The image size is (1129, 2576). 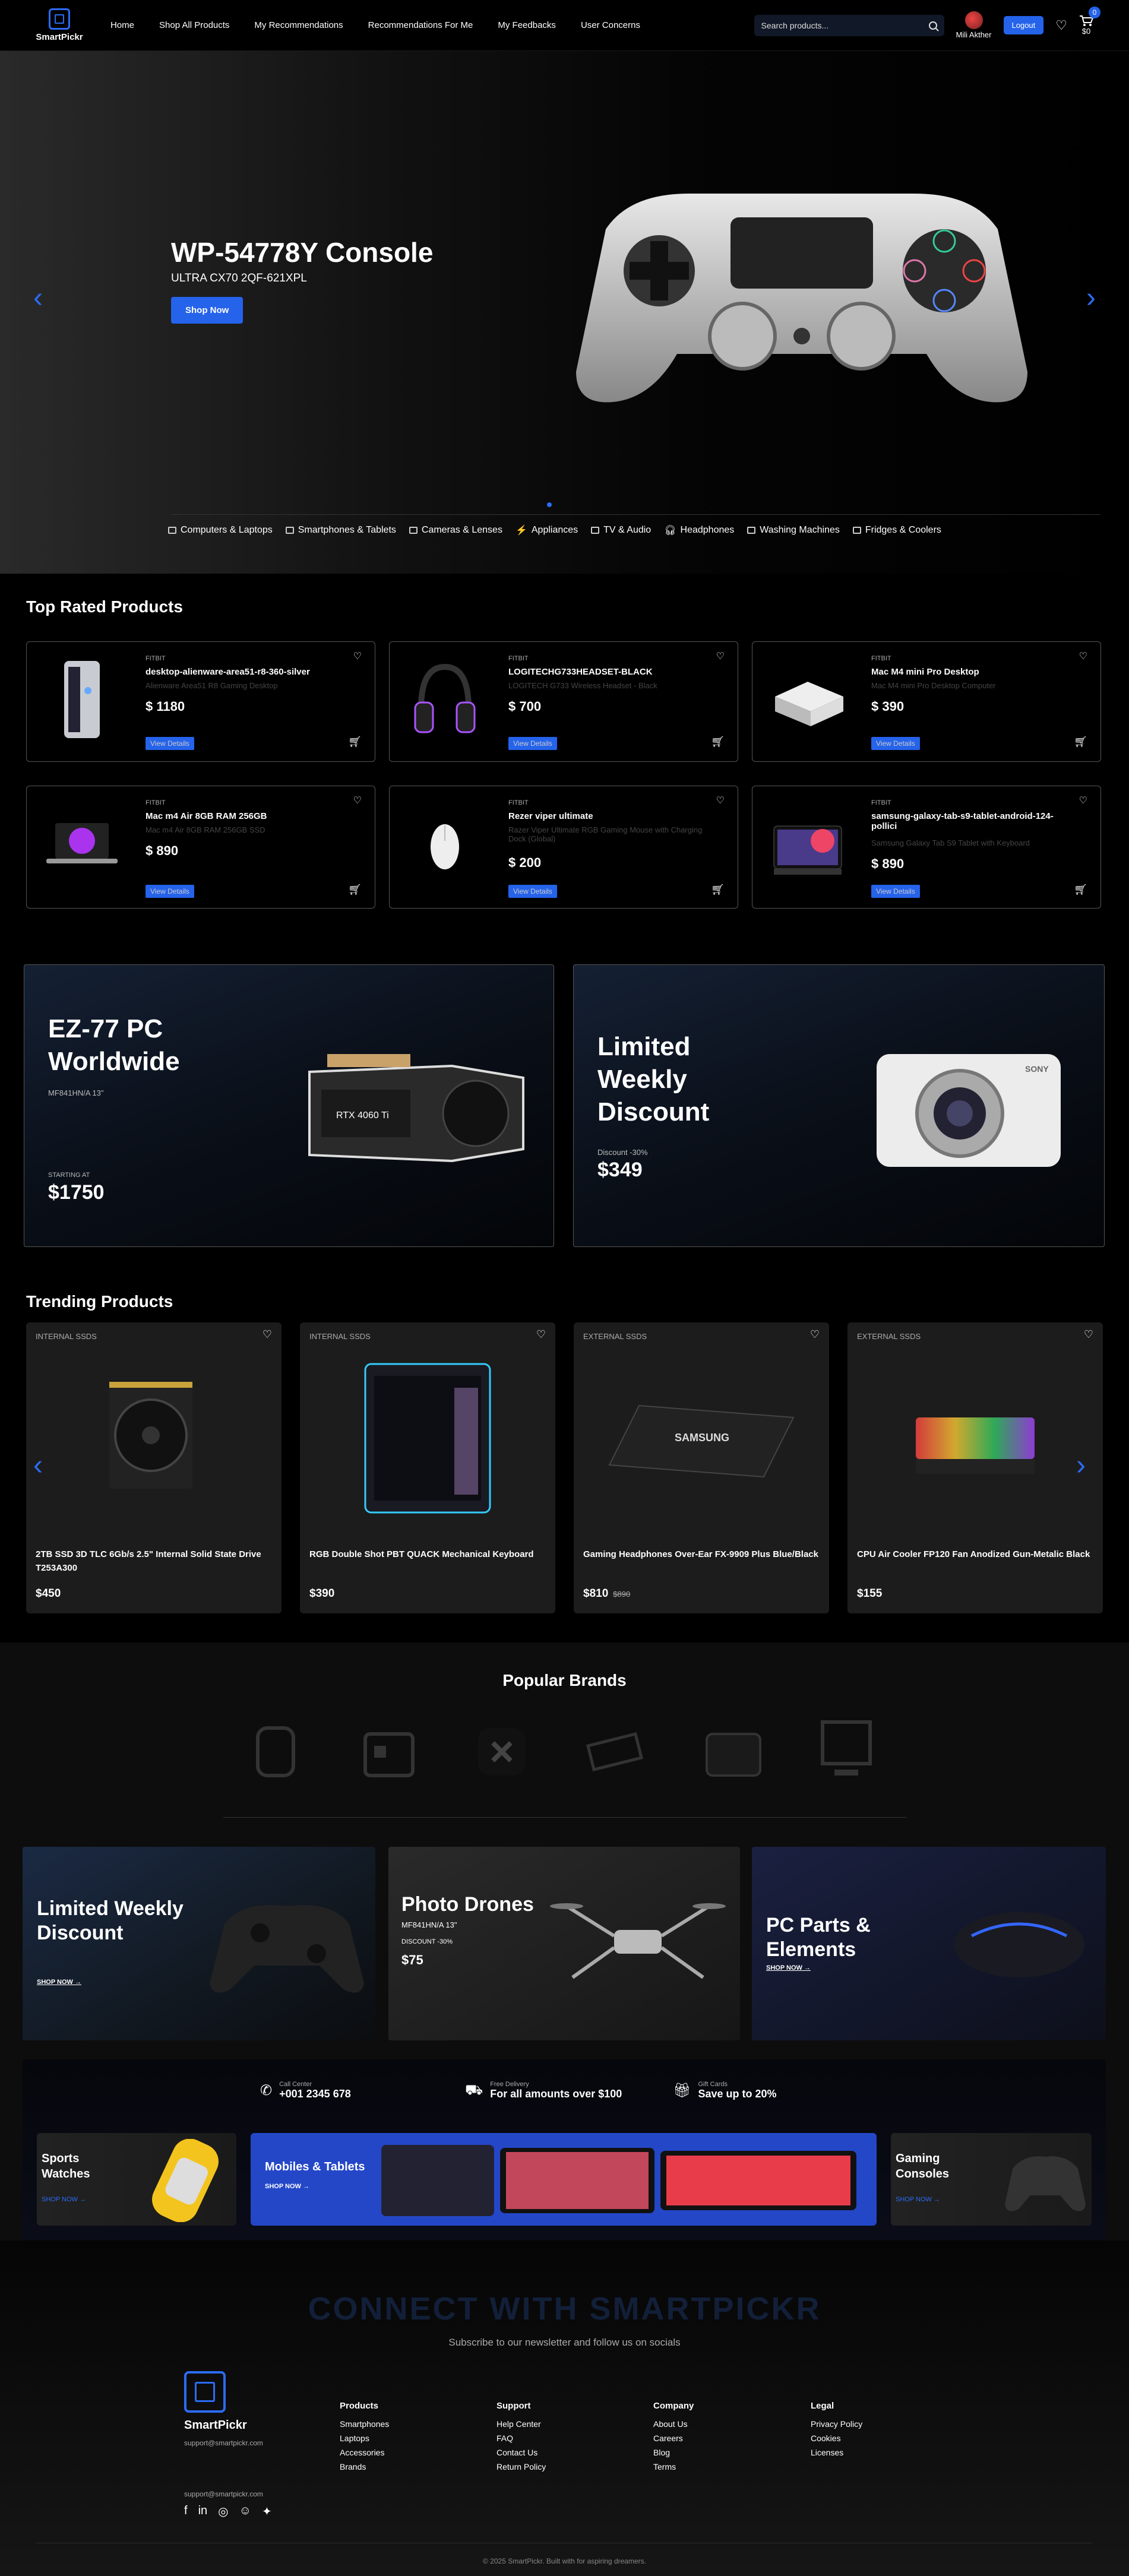 I want to click on category-smartphones: Smartphones & Tablets, so click(x=341, y=530).